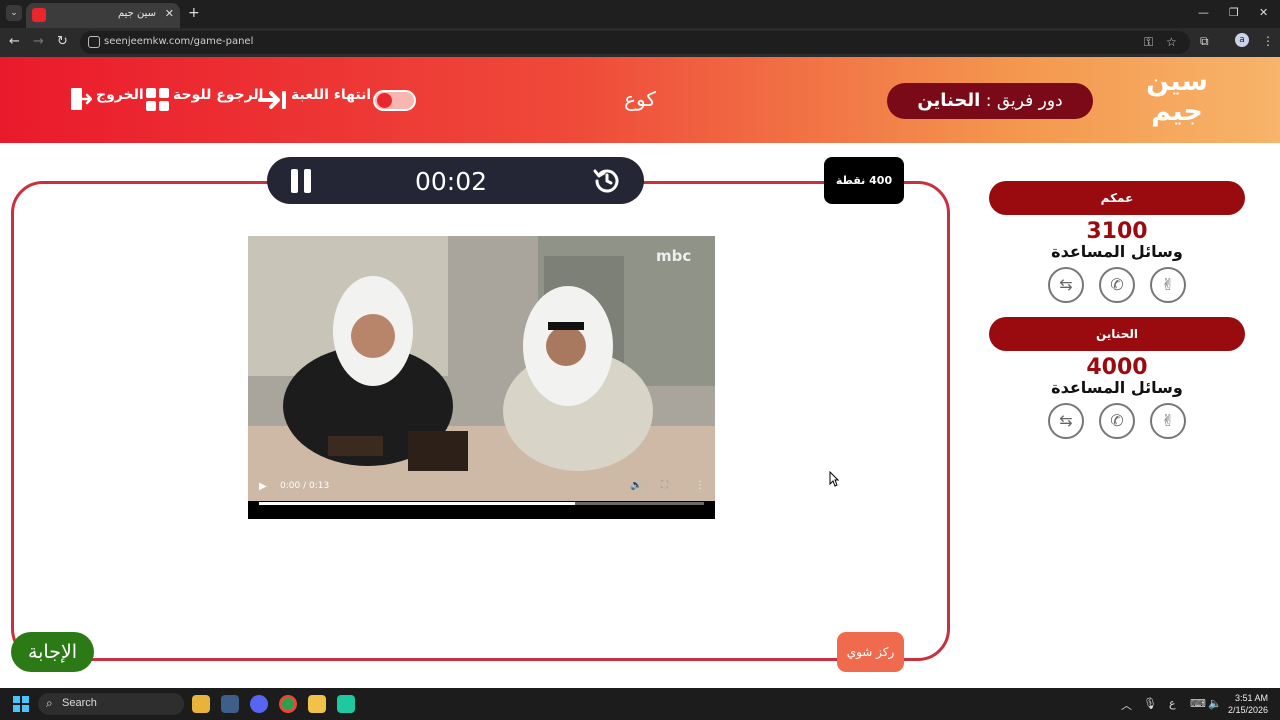 This screenshot has height=720, width=1280. Describe the element at coordinates (136, 13) in the screenshot. I see `tab-title: سين جيم` at that location.